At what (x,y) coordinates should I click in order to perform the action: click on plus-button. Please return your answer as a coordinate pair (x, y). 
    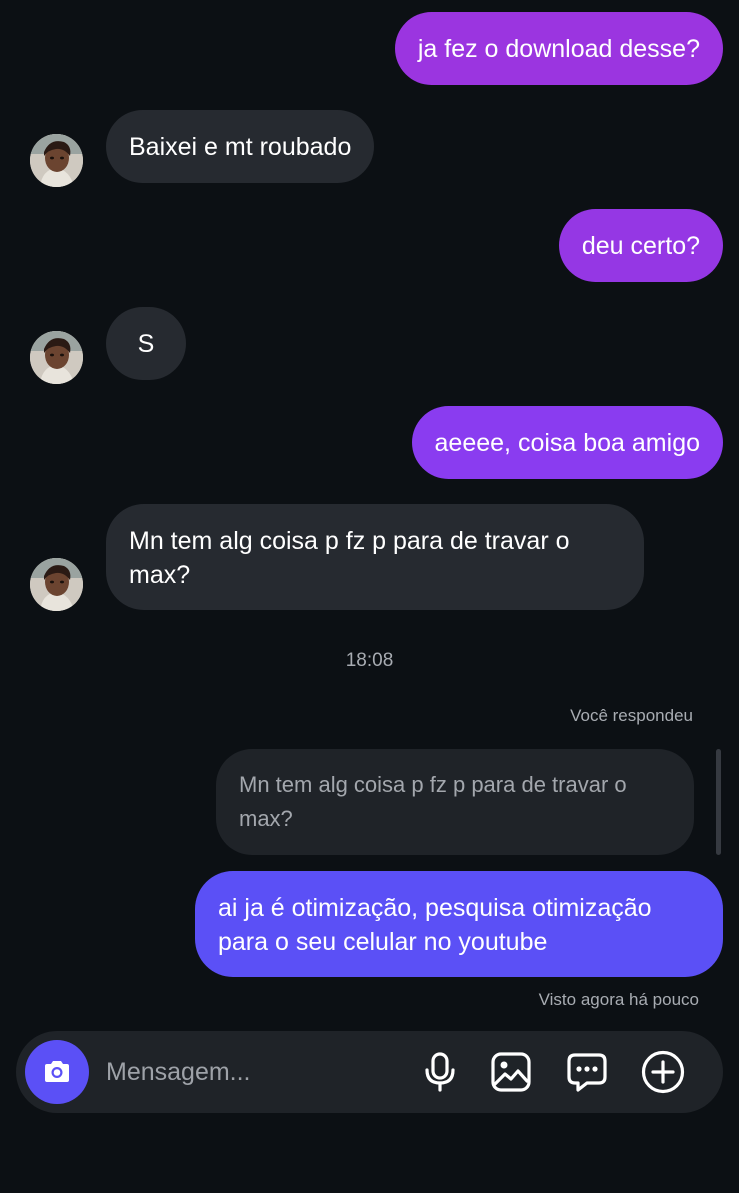
    Looking at the image, I should click on (663, 1072).